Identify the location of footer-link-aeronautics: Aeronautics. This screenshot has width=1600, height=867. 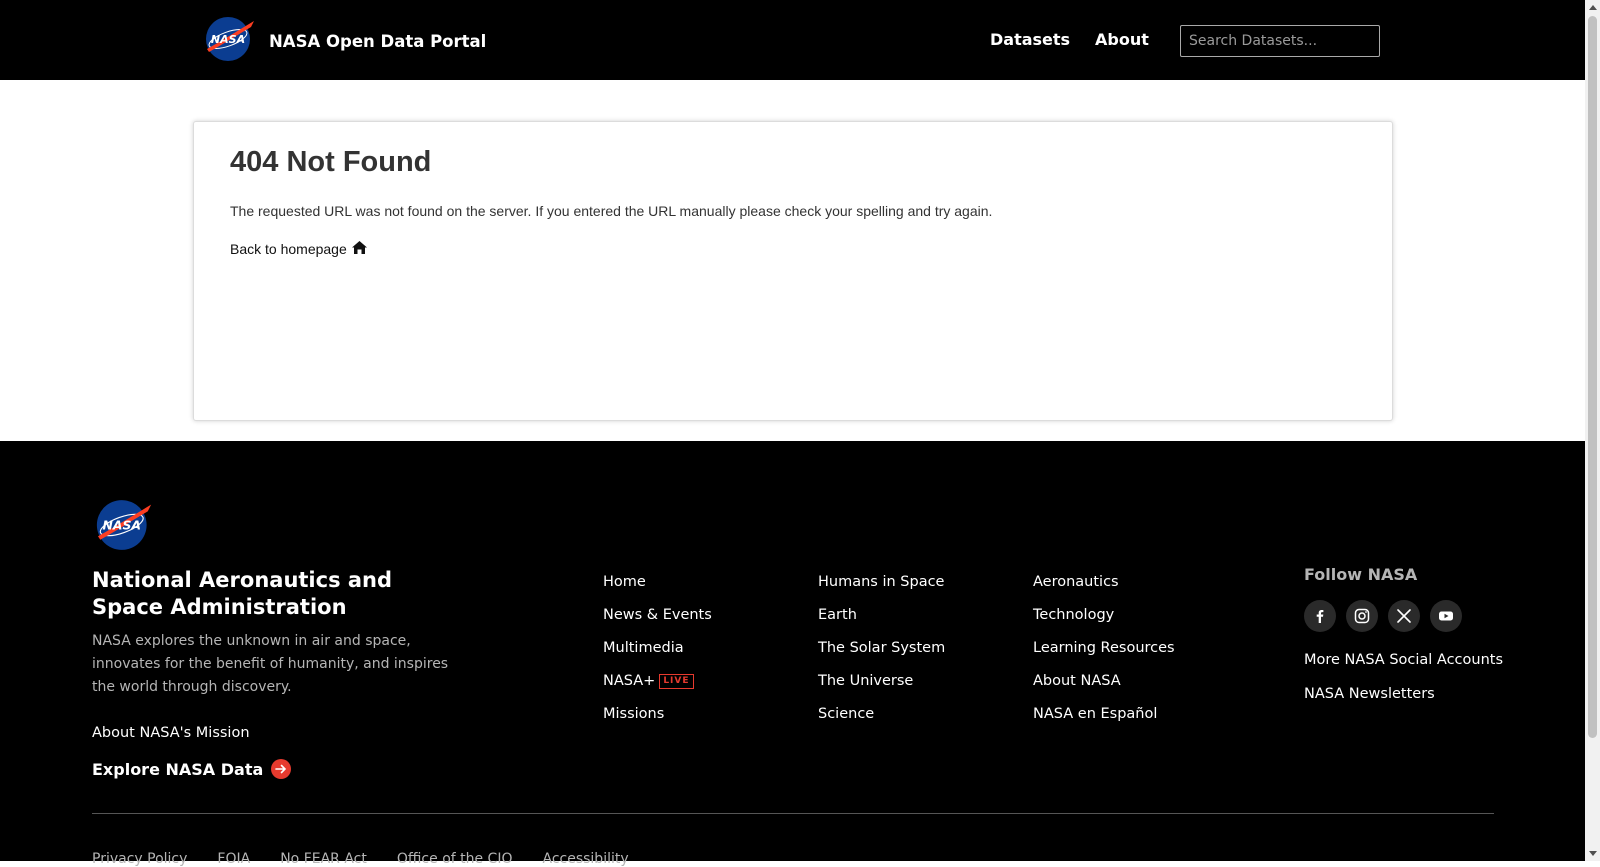
(1104, 589).